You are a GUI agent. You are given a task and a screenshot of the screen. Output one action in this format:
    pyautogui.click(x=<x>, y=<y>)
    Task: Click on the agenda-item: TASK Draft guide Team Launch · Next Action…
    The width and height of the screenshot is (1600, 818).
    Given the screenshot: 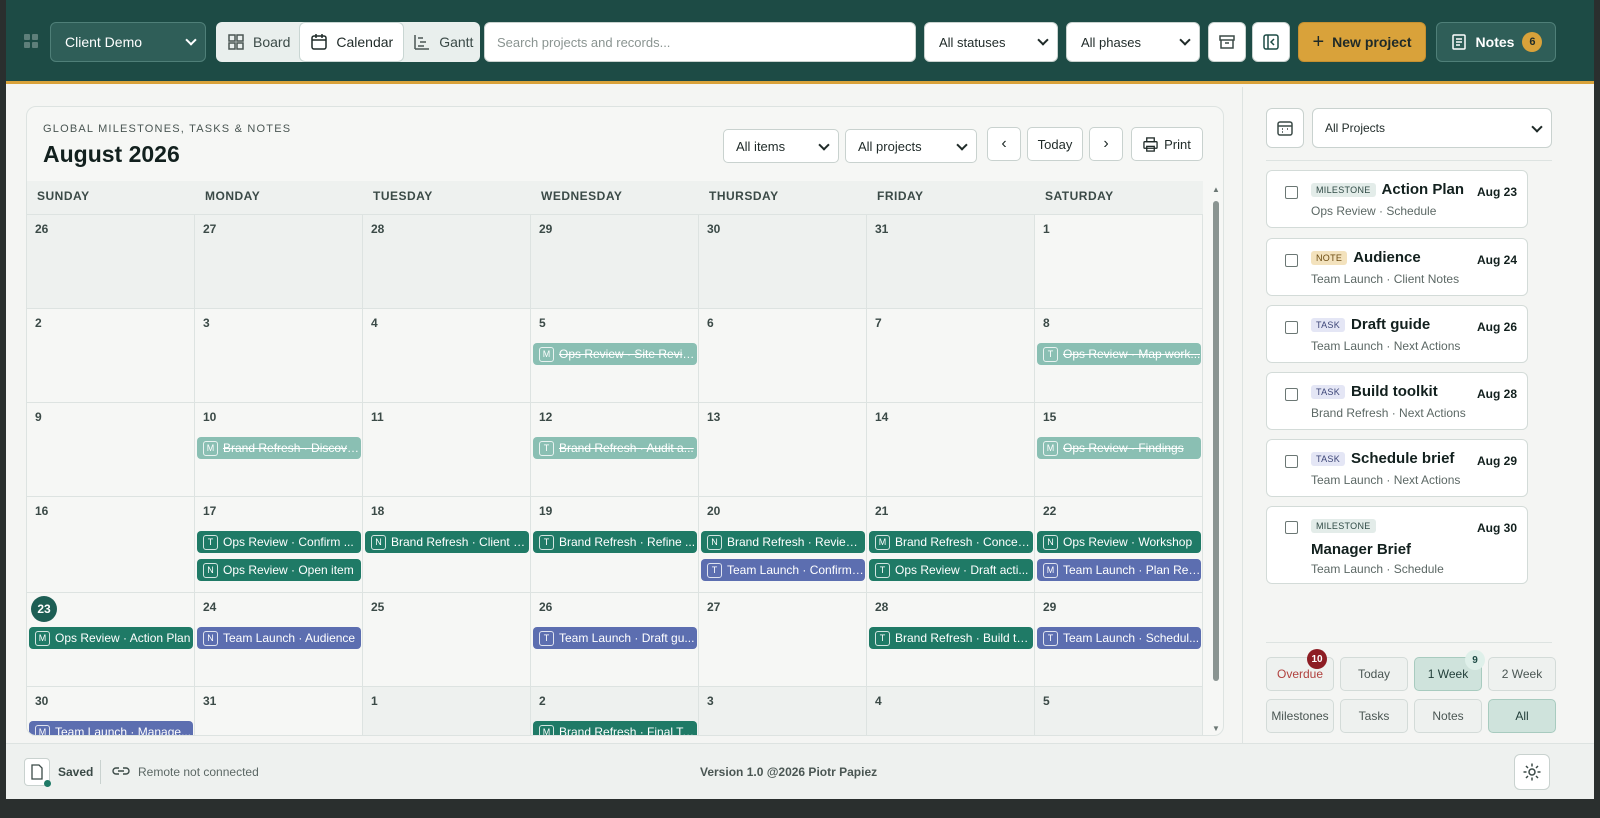 What is the action you would take?
    pyautogui.click(x=1397, y=334)
    